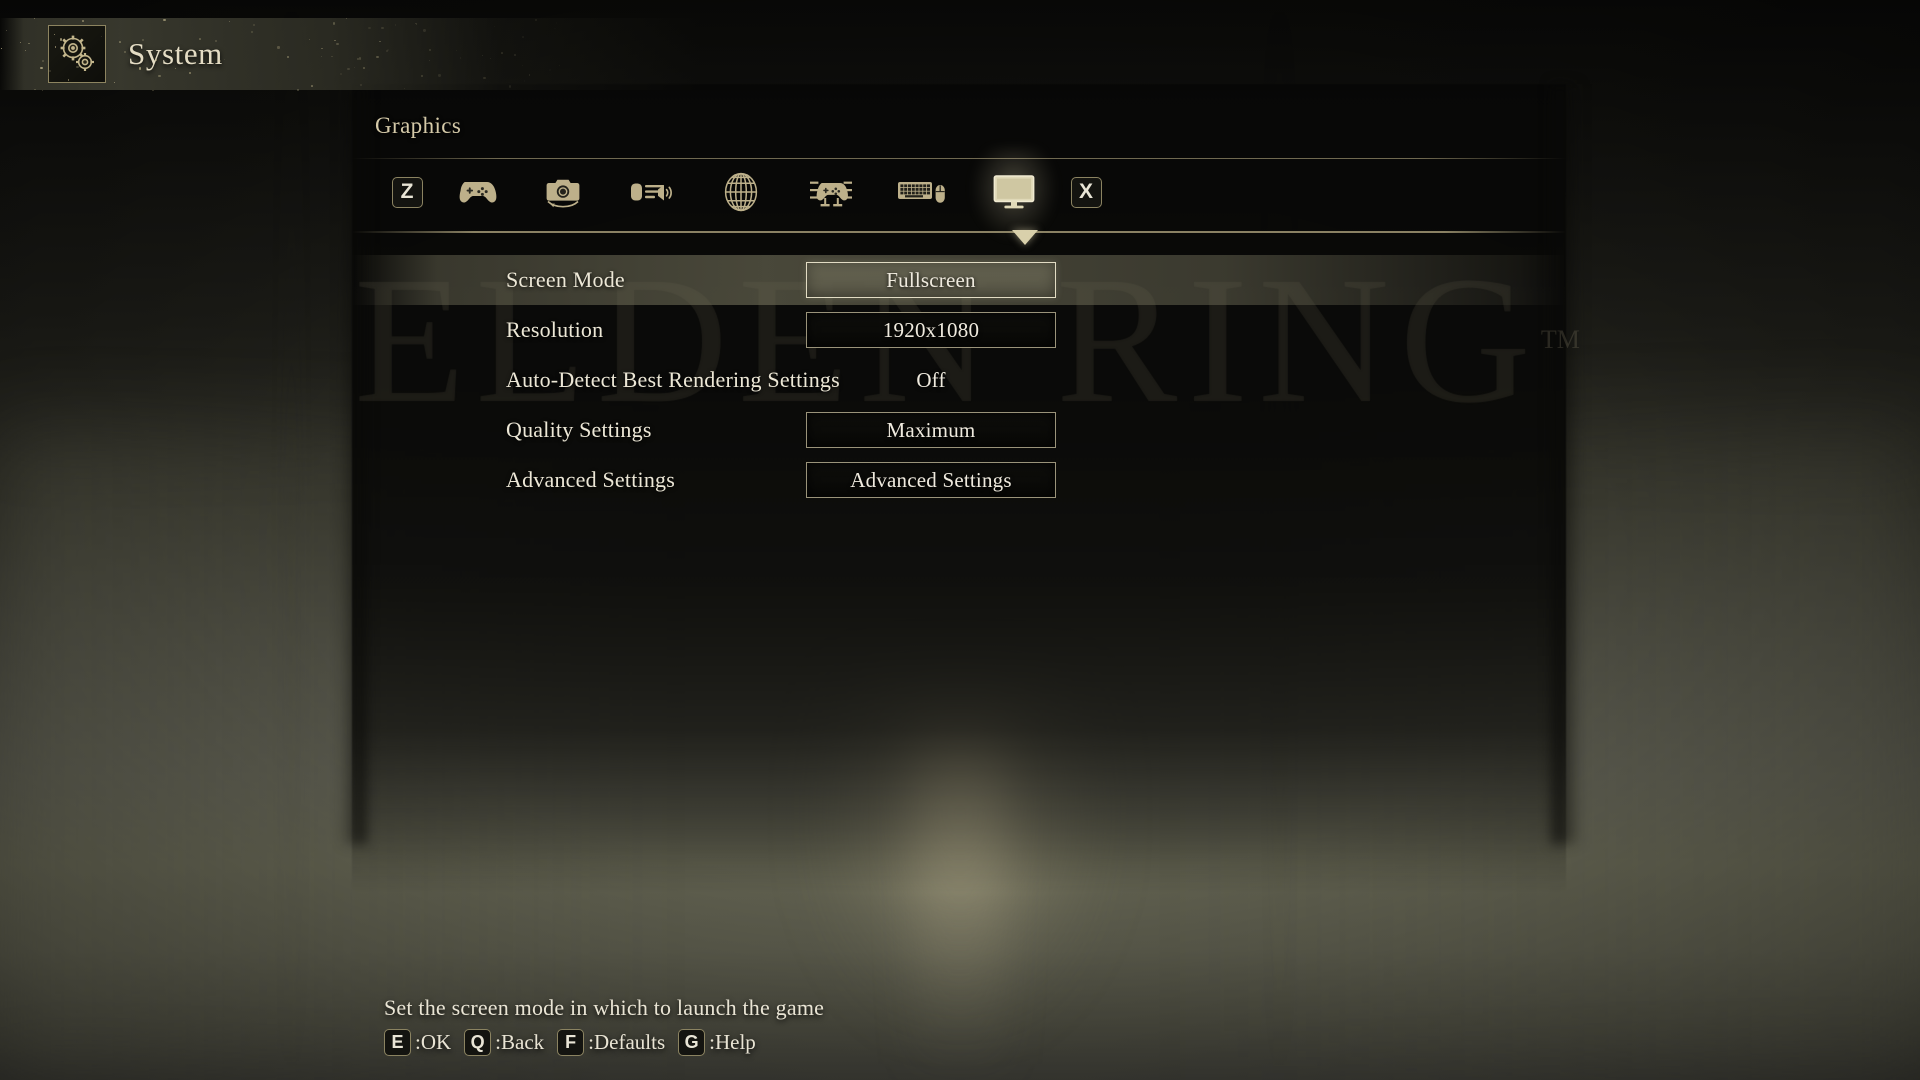 Image resolution: width=1920 pixels, height=1080 pixels. I want to click on keycap-f-icon: F, so click(571, 1042).